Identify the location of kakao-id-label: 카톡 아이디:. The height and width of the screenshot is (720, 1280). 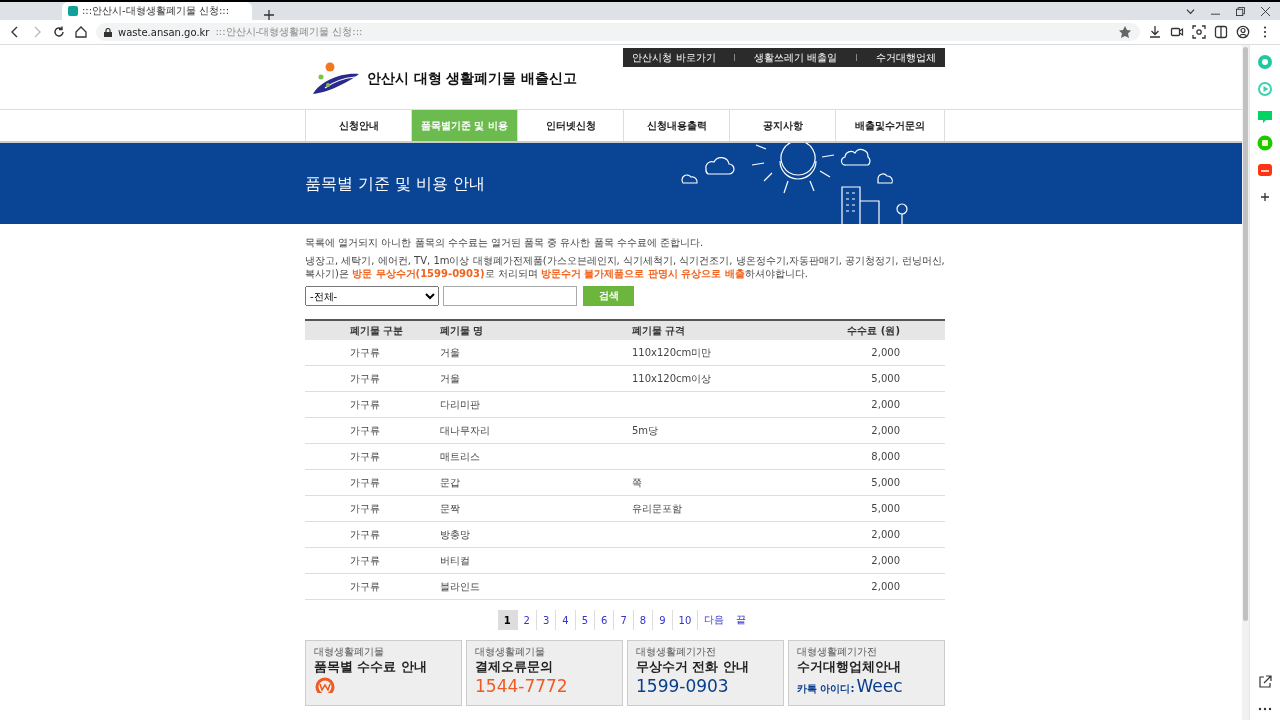
(826, 689).